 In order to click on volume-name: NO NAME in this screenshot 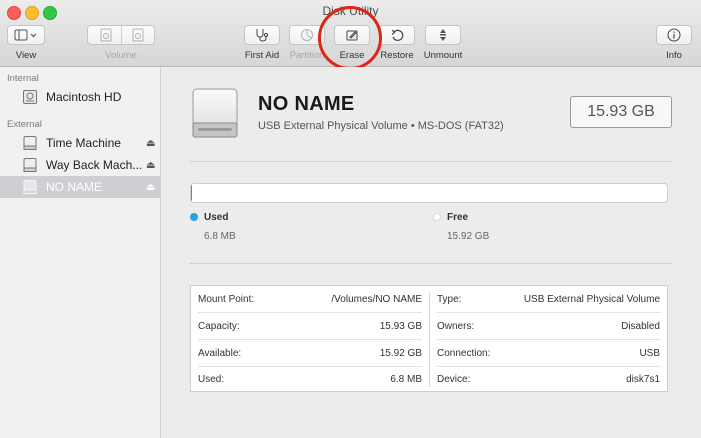, I will do `click(306, 104)`.